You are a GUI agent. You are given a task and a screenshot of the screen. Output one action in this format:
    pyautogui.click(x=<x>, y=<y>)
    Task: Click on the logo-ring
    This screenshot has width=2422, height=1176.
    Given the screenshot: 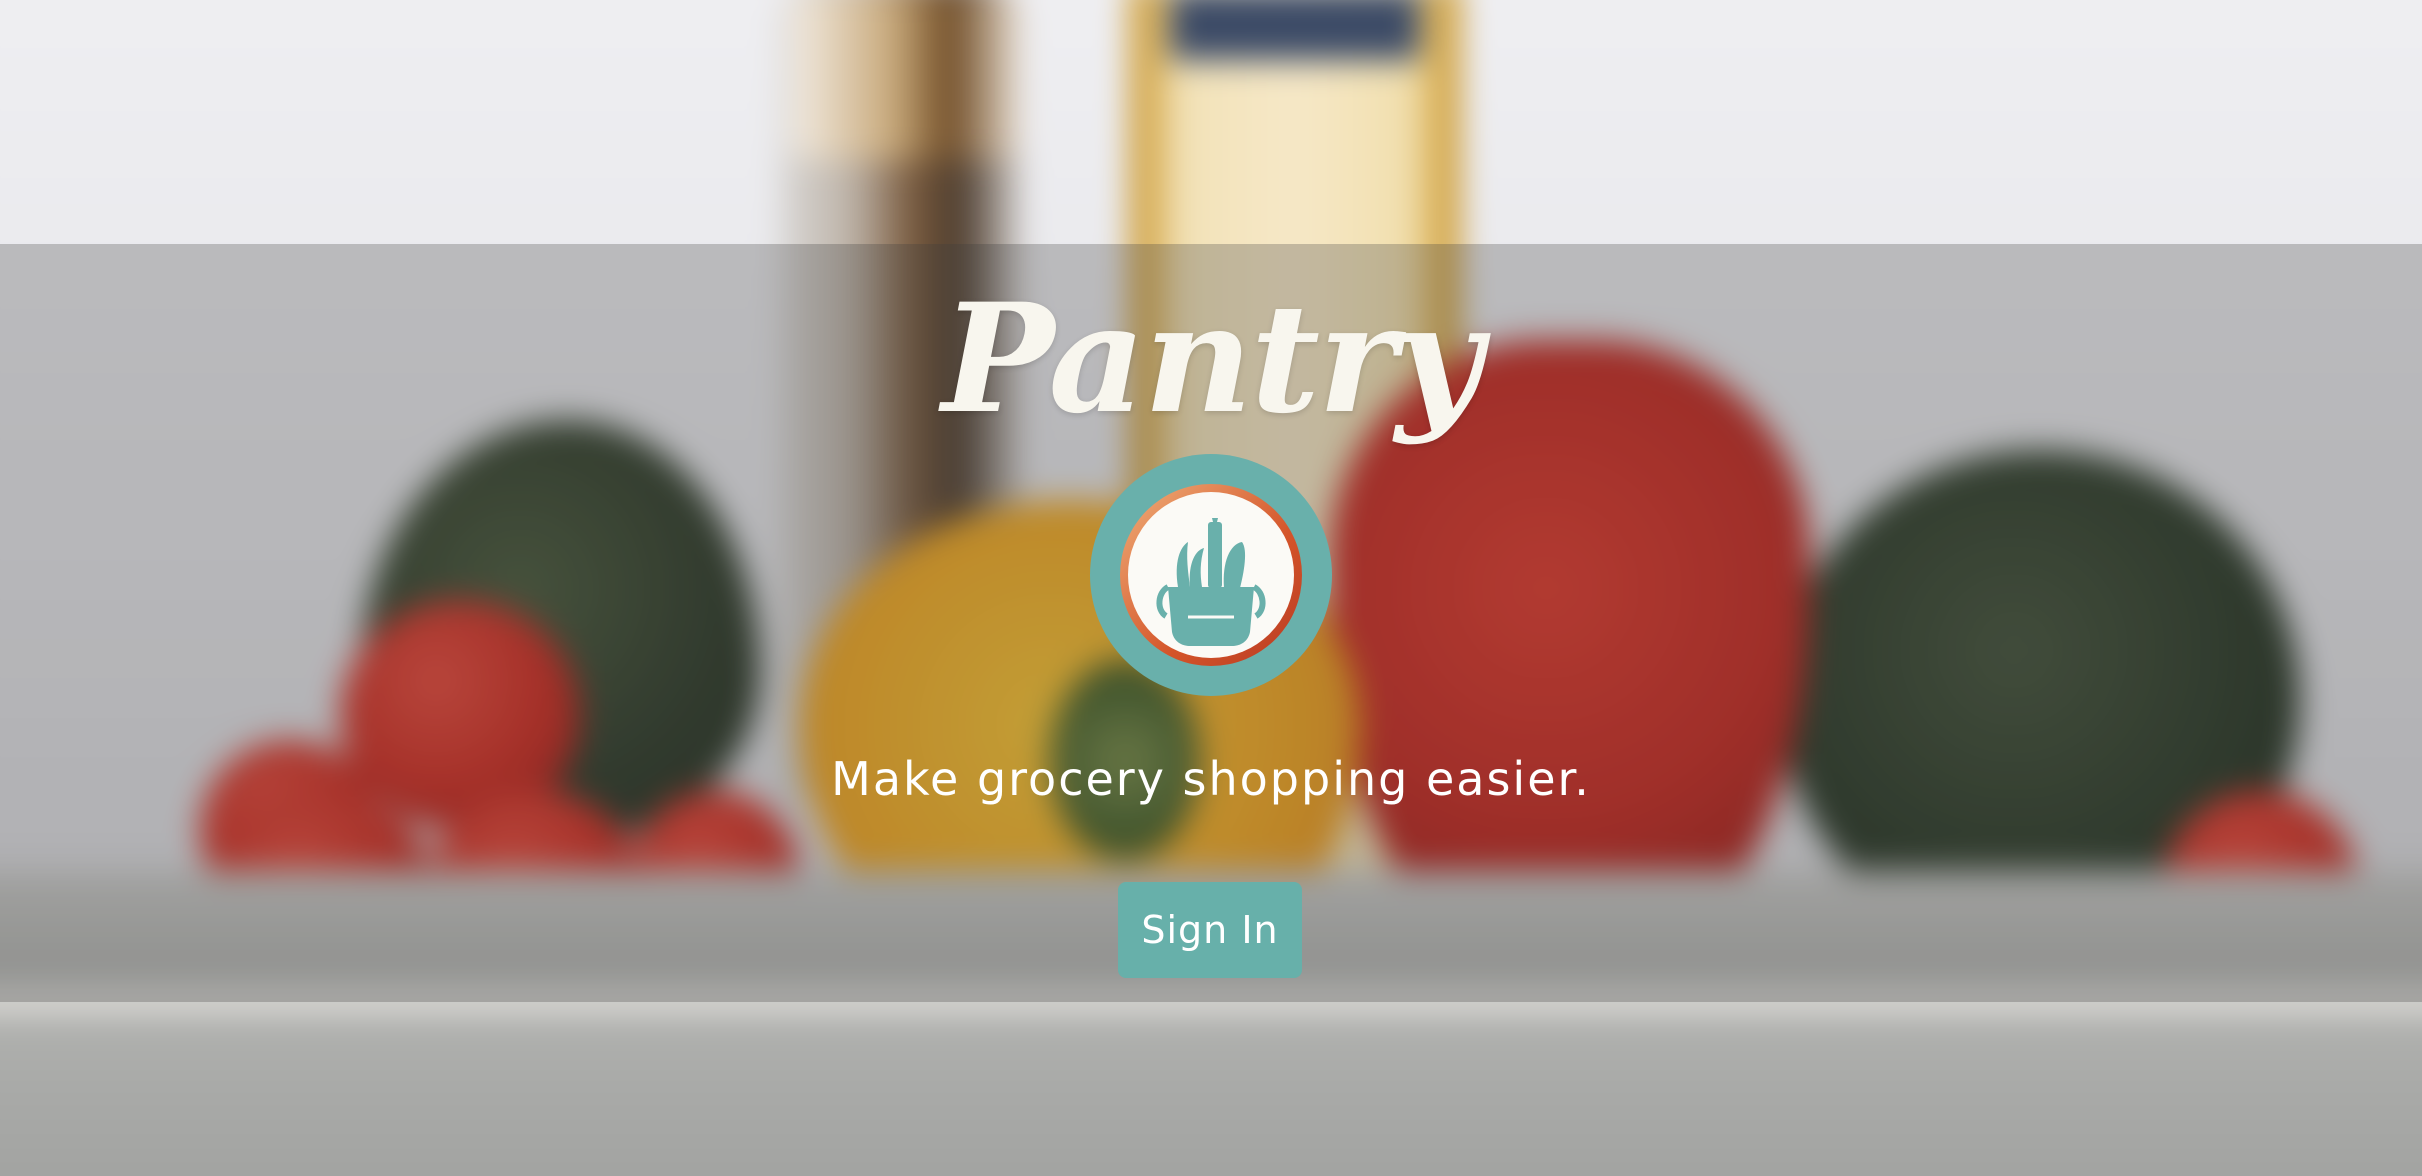 What is the action you would take?
    pyautogui.click(x=1211, y=575)
    